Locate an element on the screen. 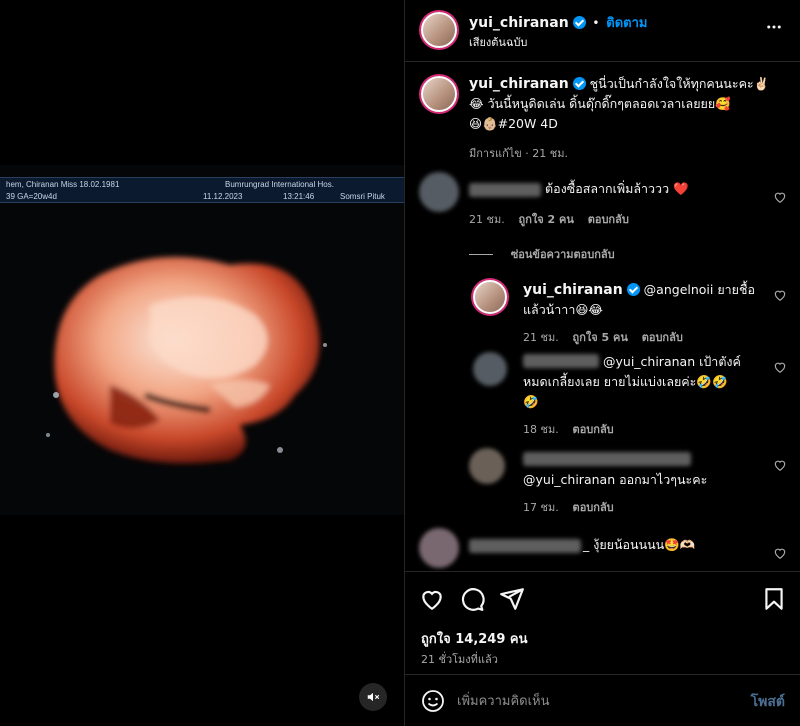  hide-replies-button: ซ่อนข้อความตอบกลับ is located at coordinates (542, 254).